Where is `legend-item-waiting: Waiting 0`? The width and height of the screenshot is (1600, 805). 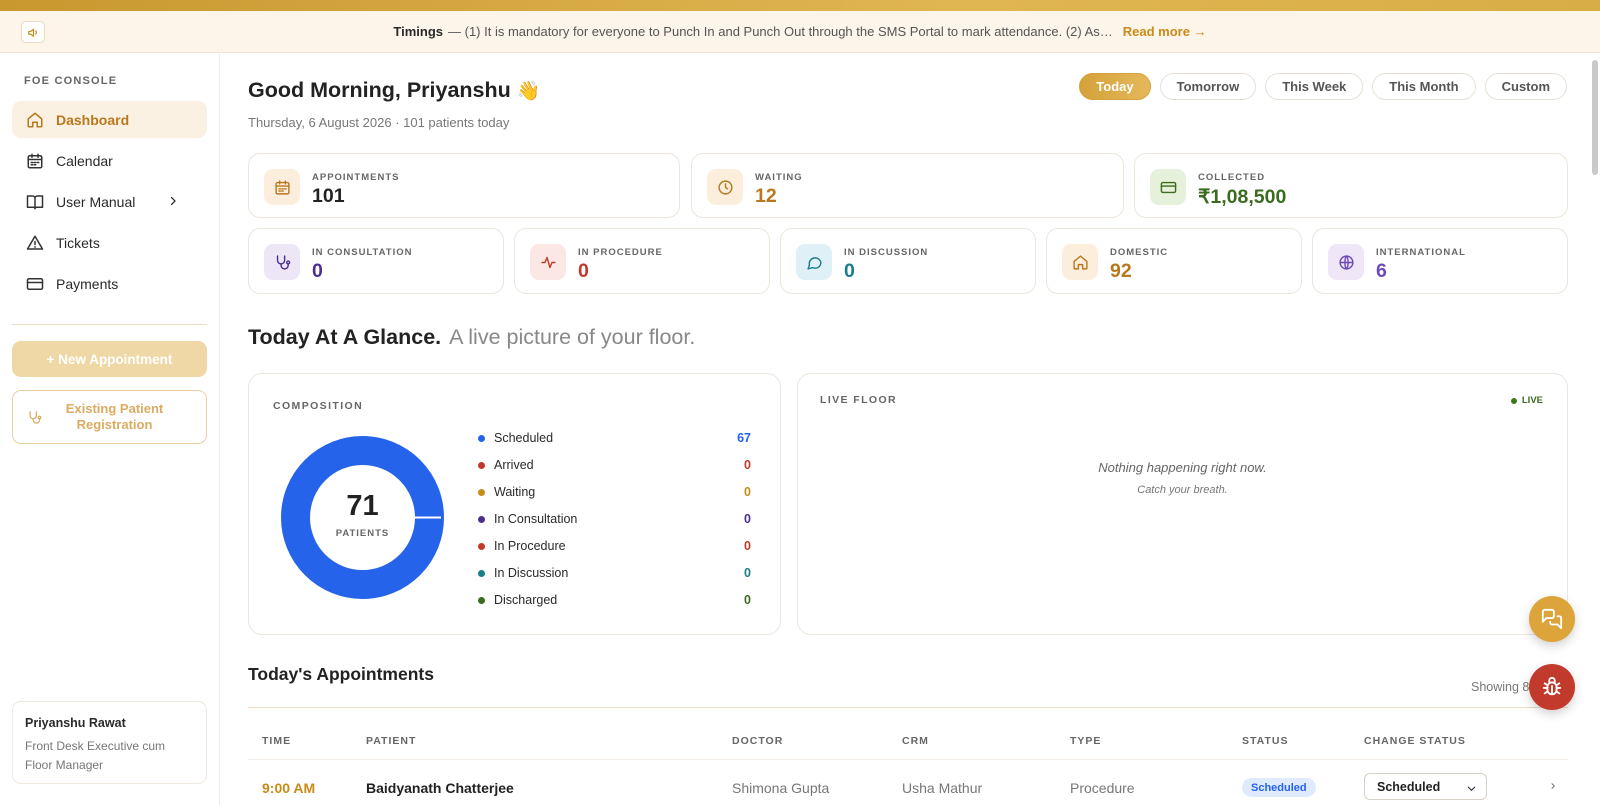 legend-item-waiting: Waiting 0 is located at coordinates (614, 492).